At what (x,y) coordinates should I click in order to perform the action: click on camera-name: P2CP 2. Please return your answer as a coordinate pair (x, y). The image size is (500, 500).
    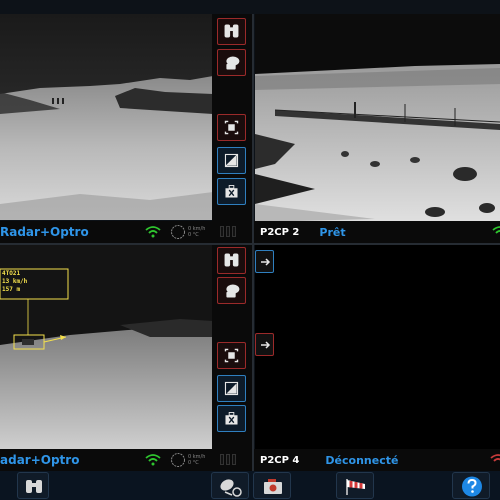
    Looking at the image, I should click on (280, 232).